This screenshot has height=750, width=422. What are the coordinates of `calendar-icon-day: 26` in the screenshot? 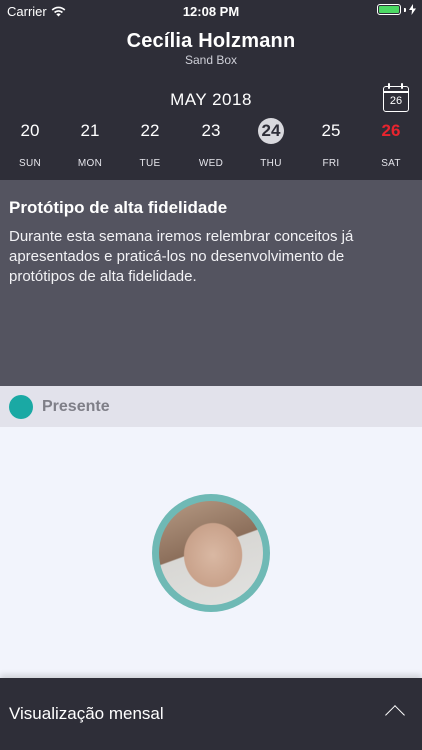 It's located at (396, 101).